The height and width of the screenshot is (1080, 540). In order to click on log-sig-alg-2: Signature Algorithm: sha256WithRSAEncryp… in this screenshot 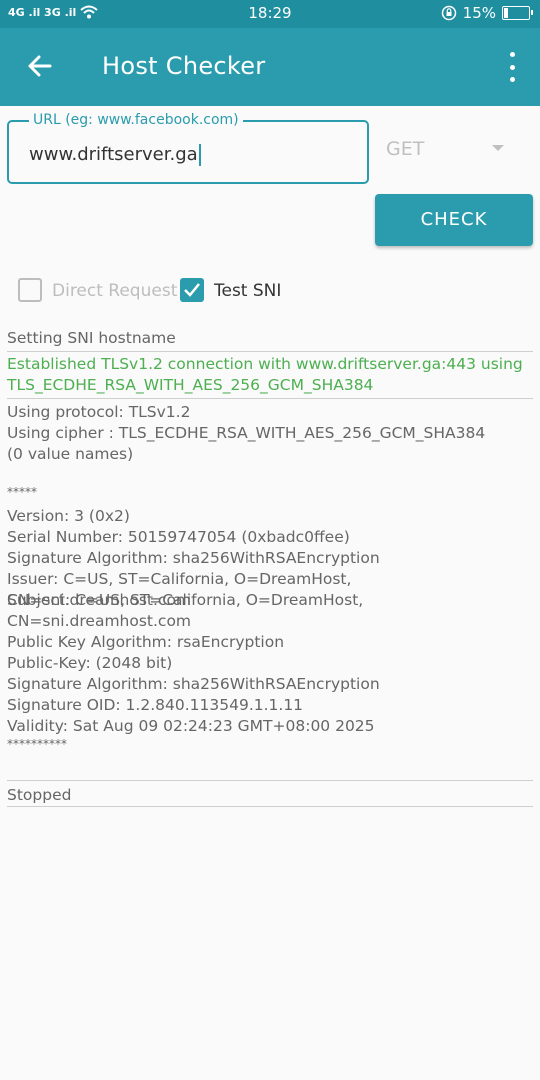, I will do `click(193, 684)`.